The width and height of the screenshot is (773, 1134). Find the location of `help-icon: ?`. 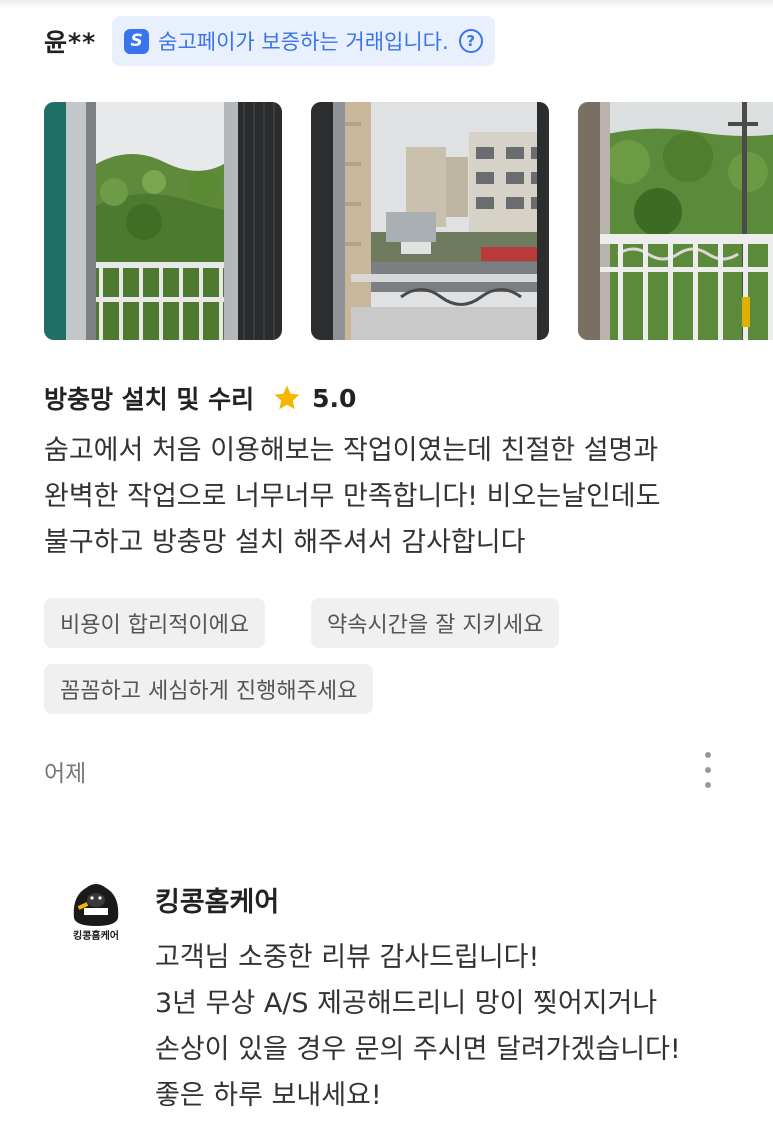

help-icon: ? is located at coordinates (470, 41).